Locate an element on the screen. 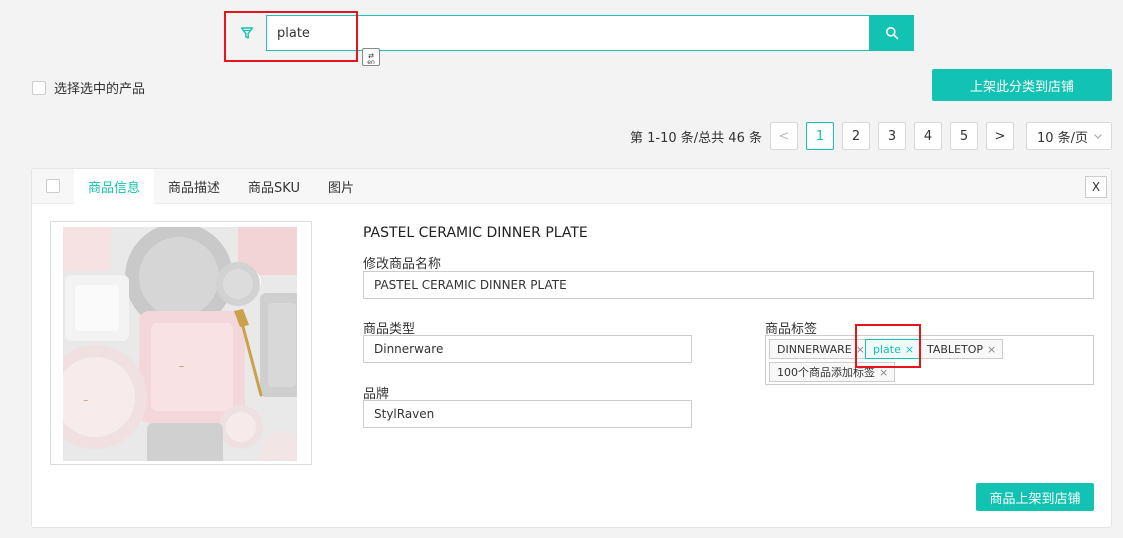  product-name-label: 修改商品名称 is located at coordinates (402, 264).